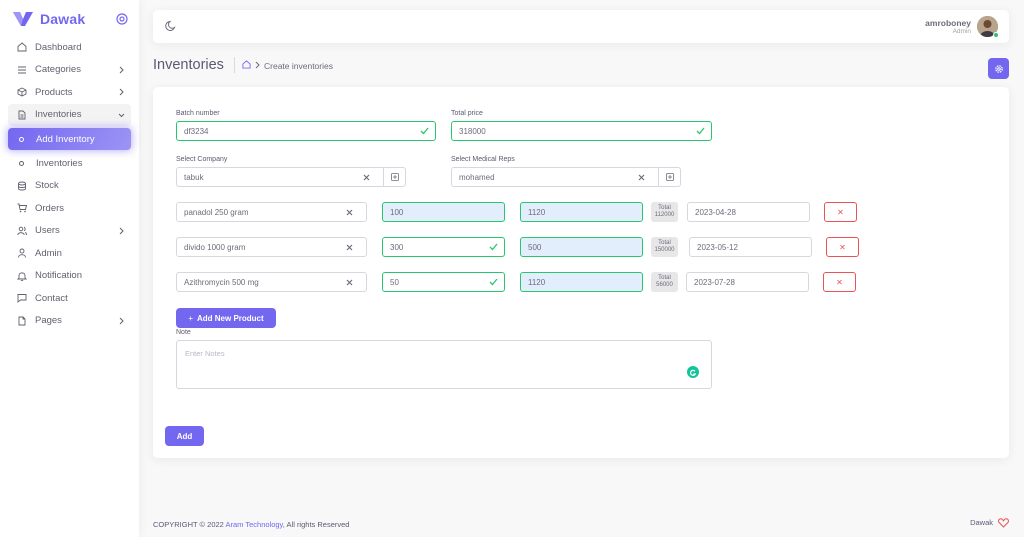 This screenshot has height=537, width=1024. Describe the element at coordinates (171, 26) in the screenshot. I see `moon-icon` at that location.